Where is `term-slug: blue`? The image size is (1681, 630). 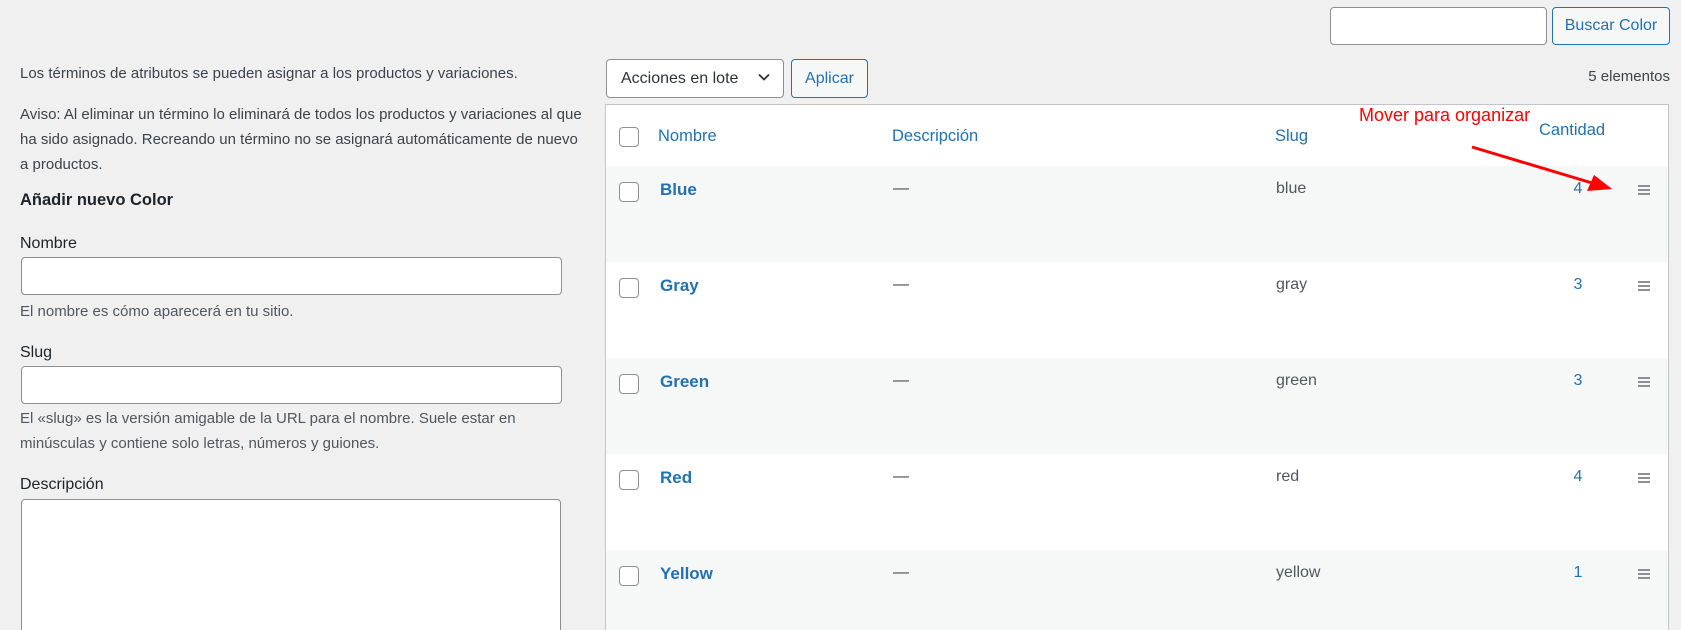
term-slug: blue is located at coordinates (1291, 188).